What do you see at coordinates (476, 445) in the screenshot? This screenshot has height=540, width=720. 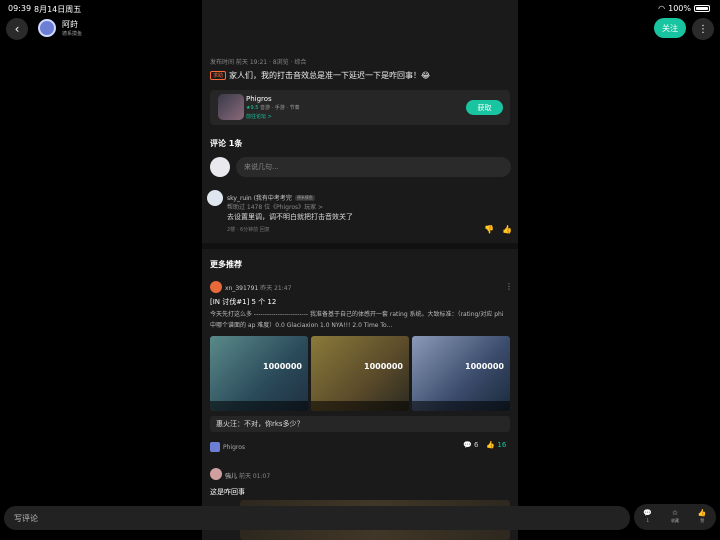 I see `rec-comments-count: 6` at bounding box center [476, 445].